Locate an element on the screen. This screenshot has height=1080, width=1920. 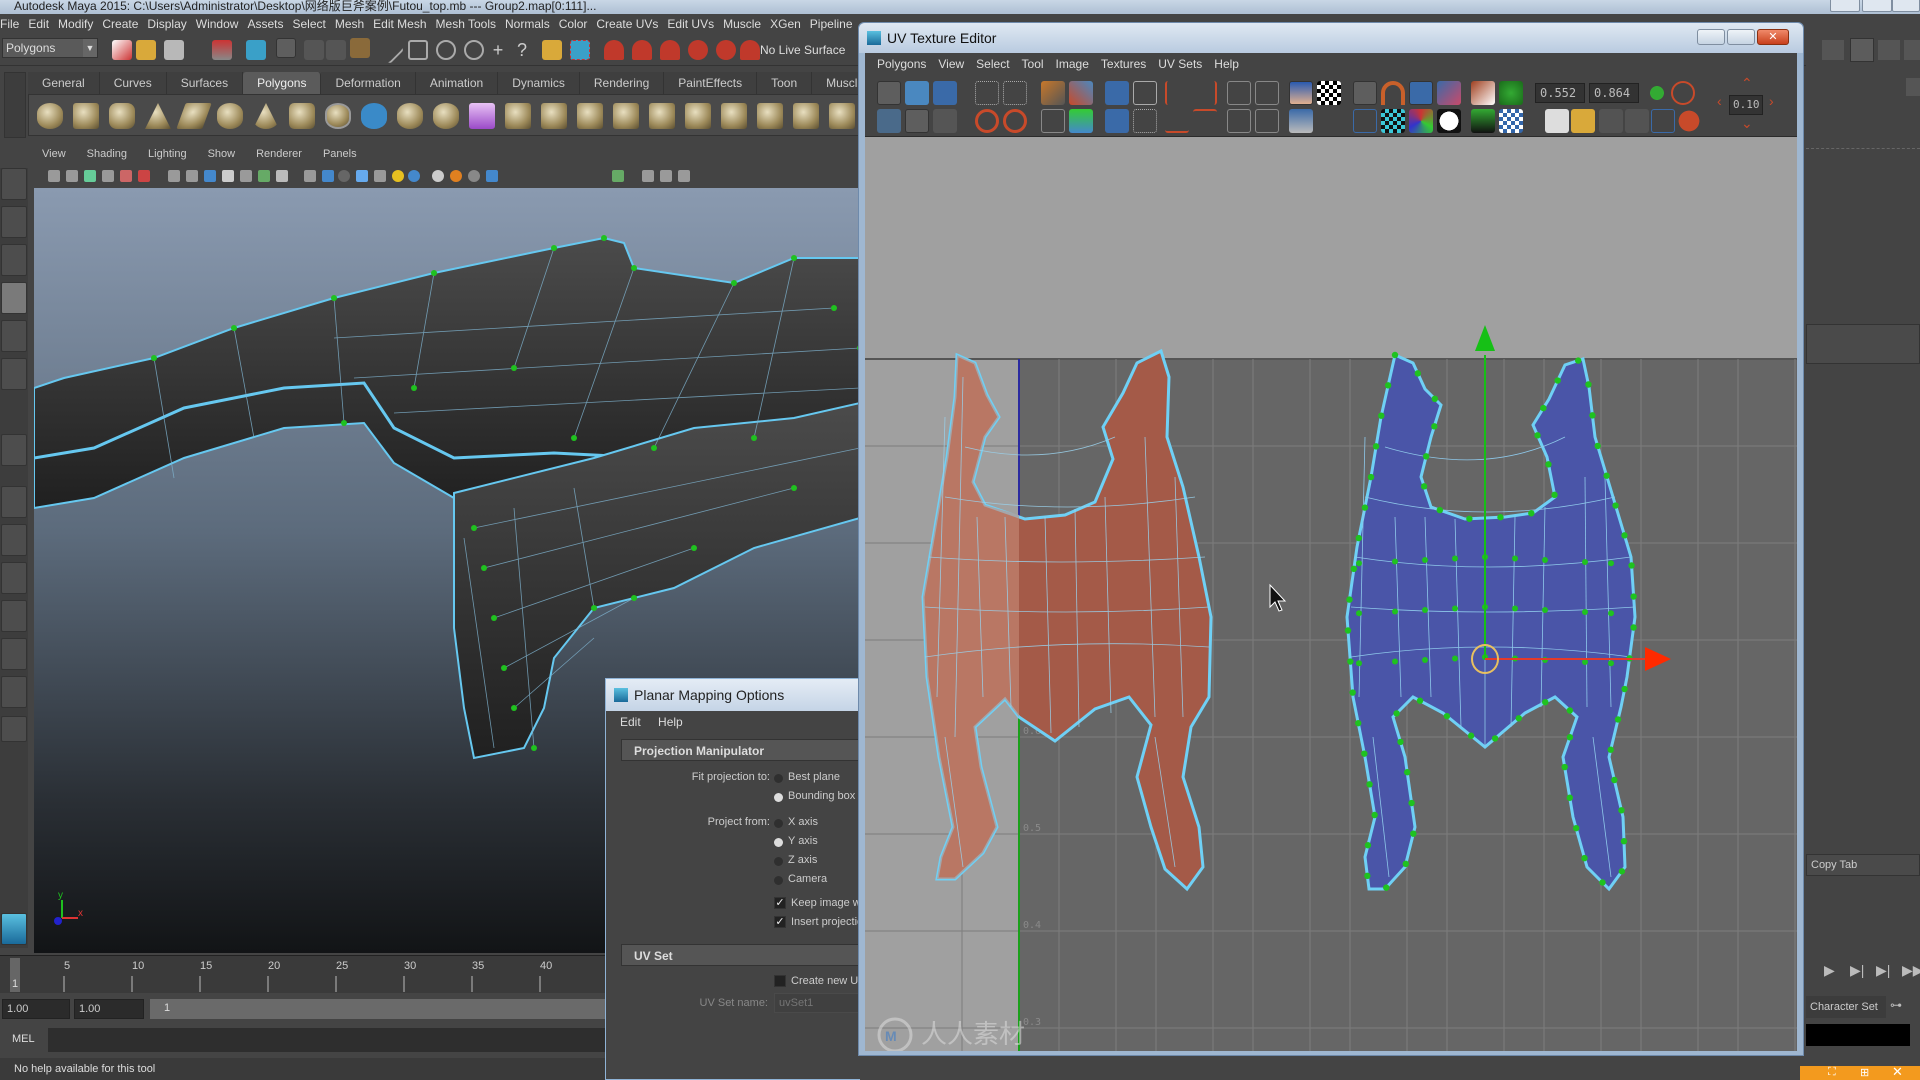
select-object-icon is located at coordinates (256, 50).